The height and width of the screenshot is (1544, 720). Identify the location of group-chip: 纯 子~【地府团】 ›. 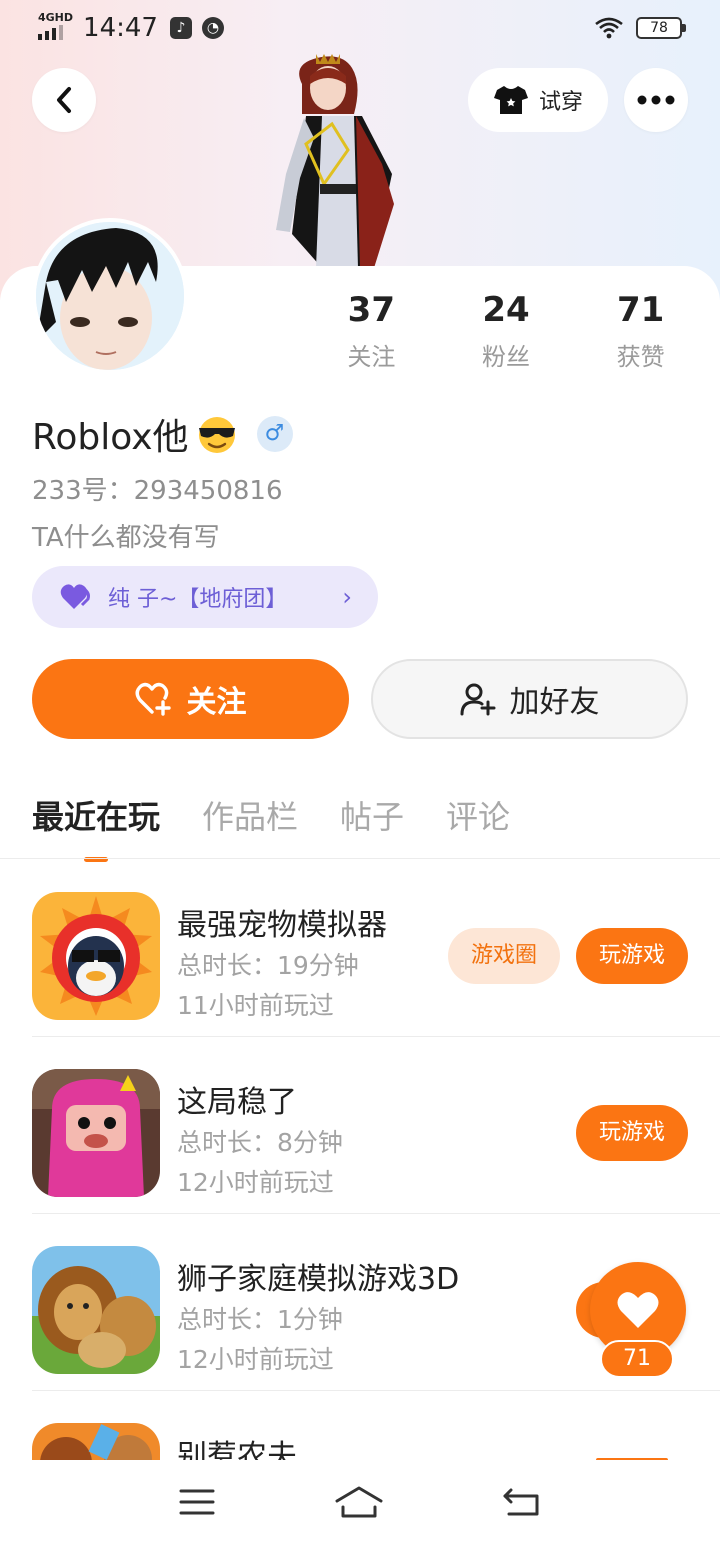
(205, 597).